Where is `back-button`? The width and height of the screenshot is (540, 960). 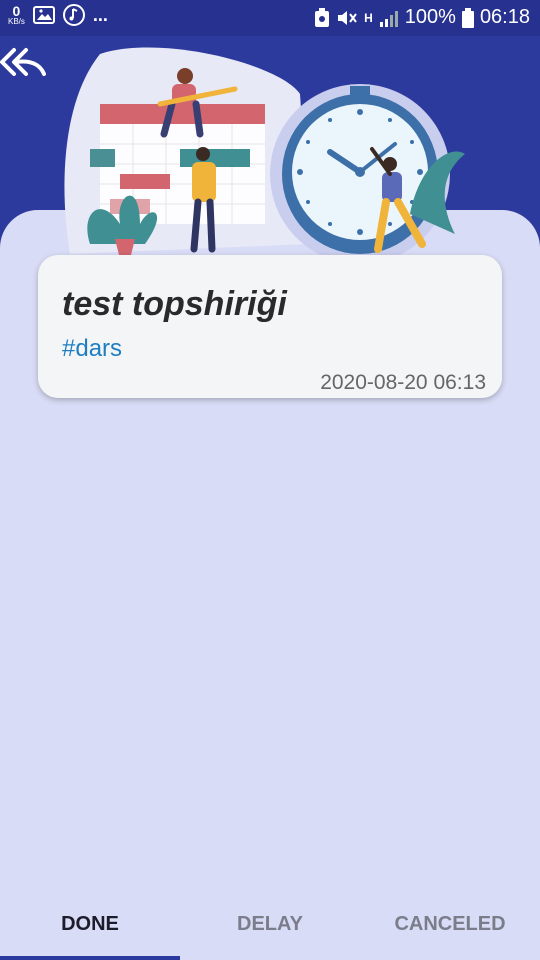 back-button is located at coordinates (24, 62).